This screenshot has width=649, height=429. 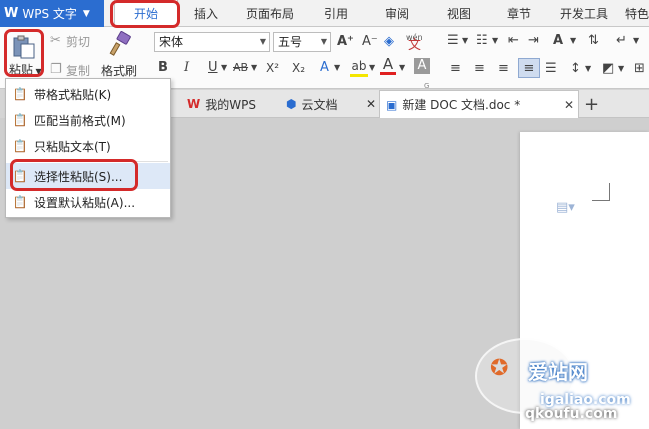 I want to click on sort-icon: ⇅, so click(x=593, y=41).